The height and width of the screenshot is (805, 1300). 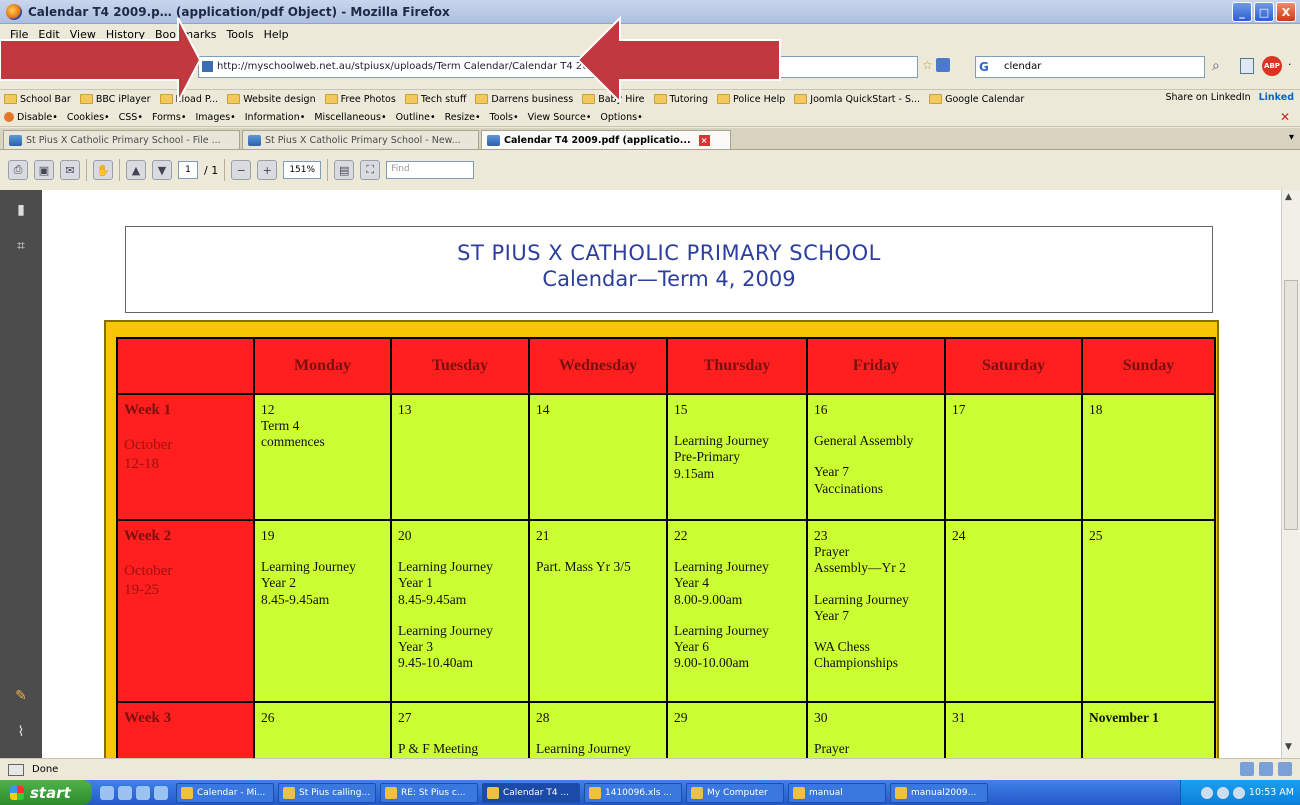 I want to click on minimize-button: _, so click(x=1242, y=12).